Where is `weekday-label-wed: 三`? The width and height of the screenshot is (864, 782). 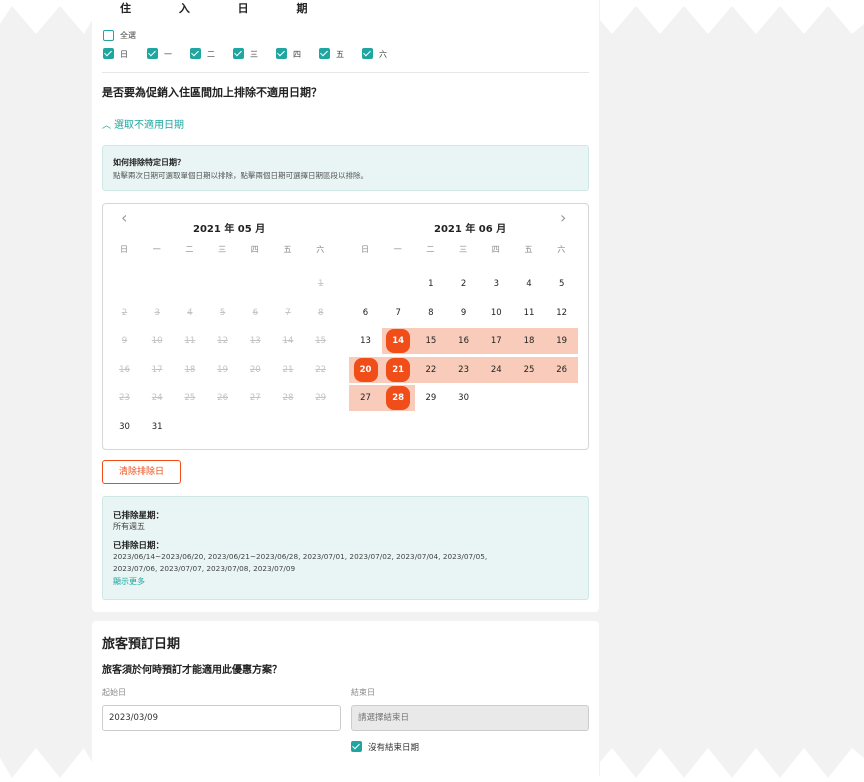 weekday-label-wed: 三 is located at coordinates (254, 54).